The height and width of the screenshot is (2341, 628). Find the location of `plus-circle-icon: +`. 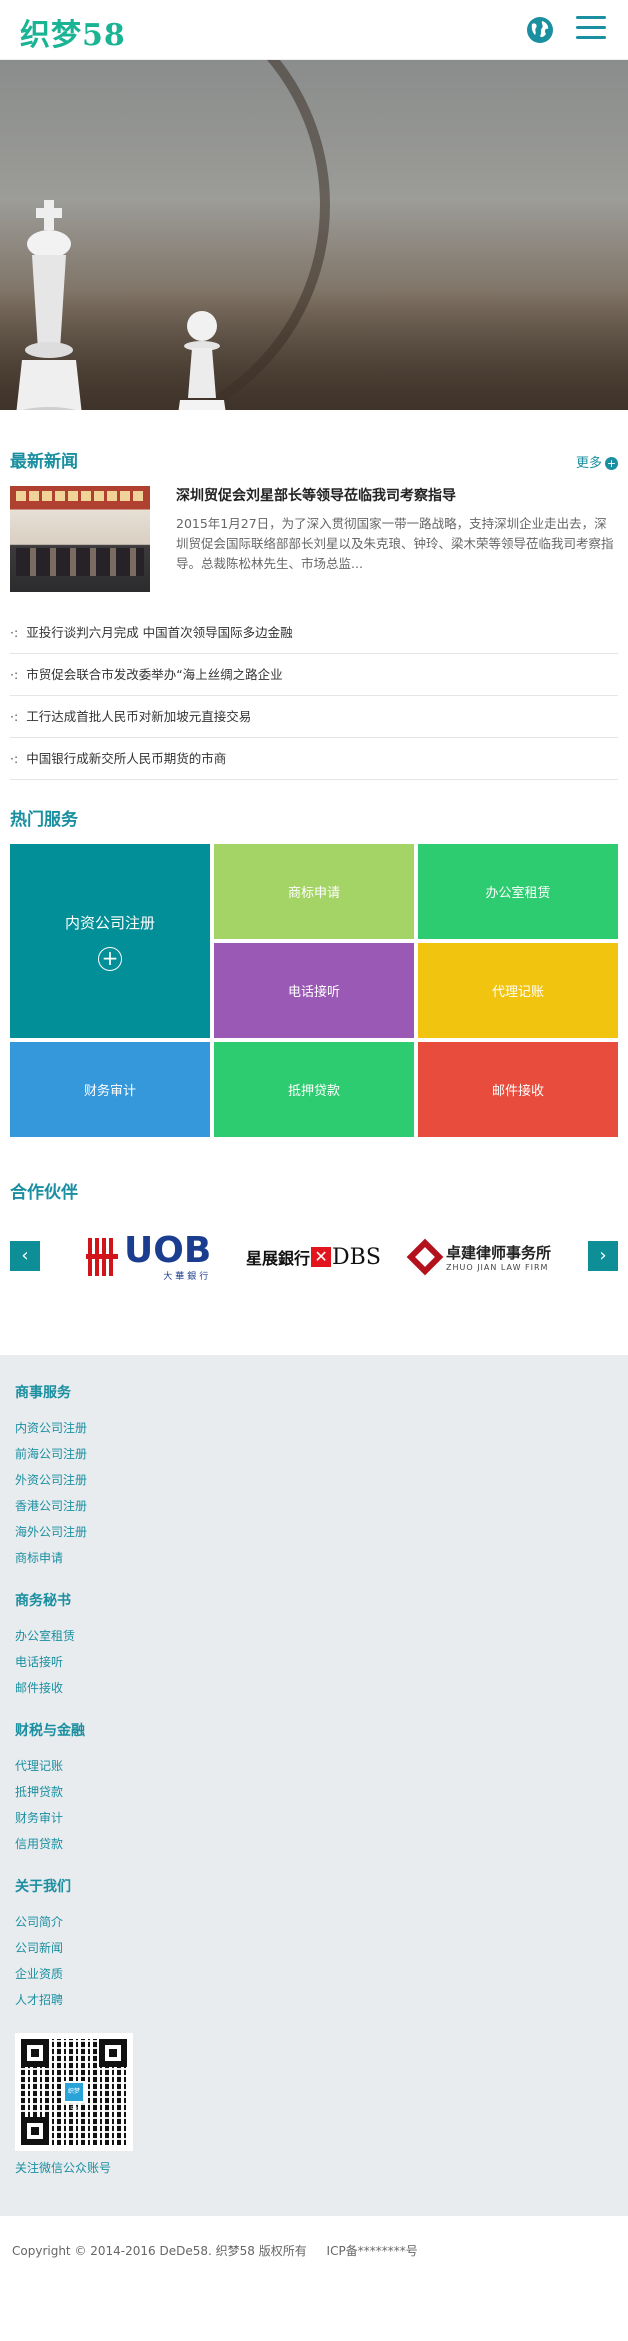

plus-circle-icon: + is located at coordinates (110, 958).